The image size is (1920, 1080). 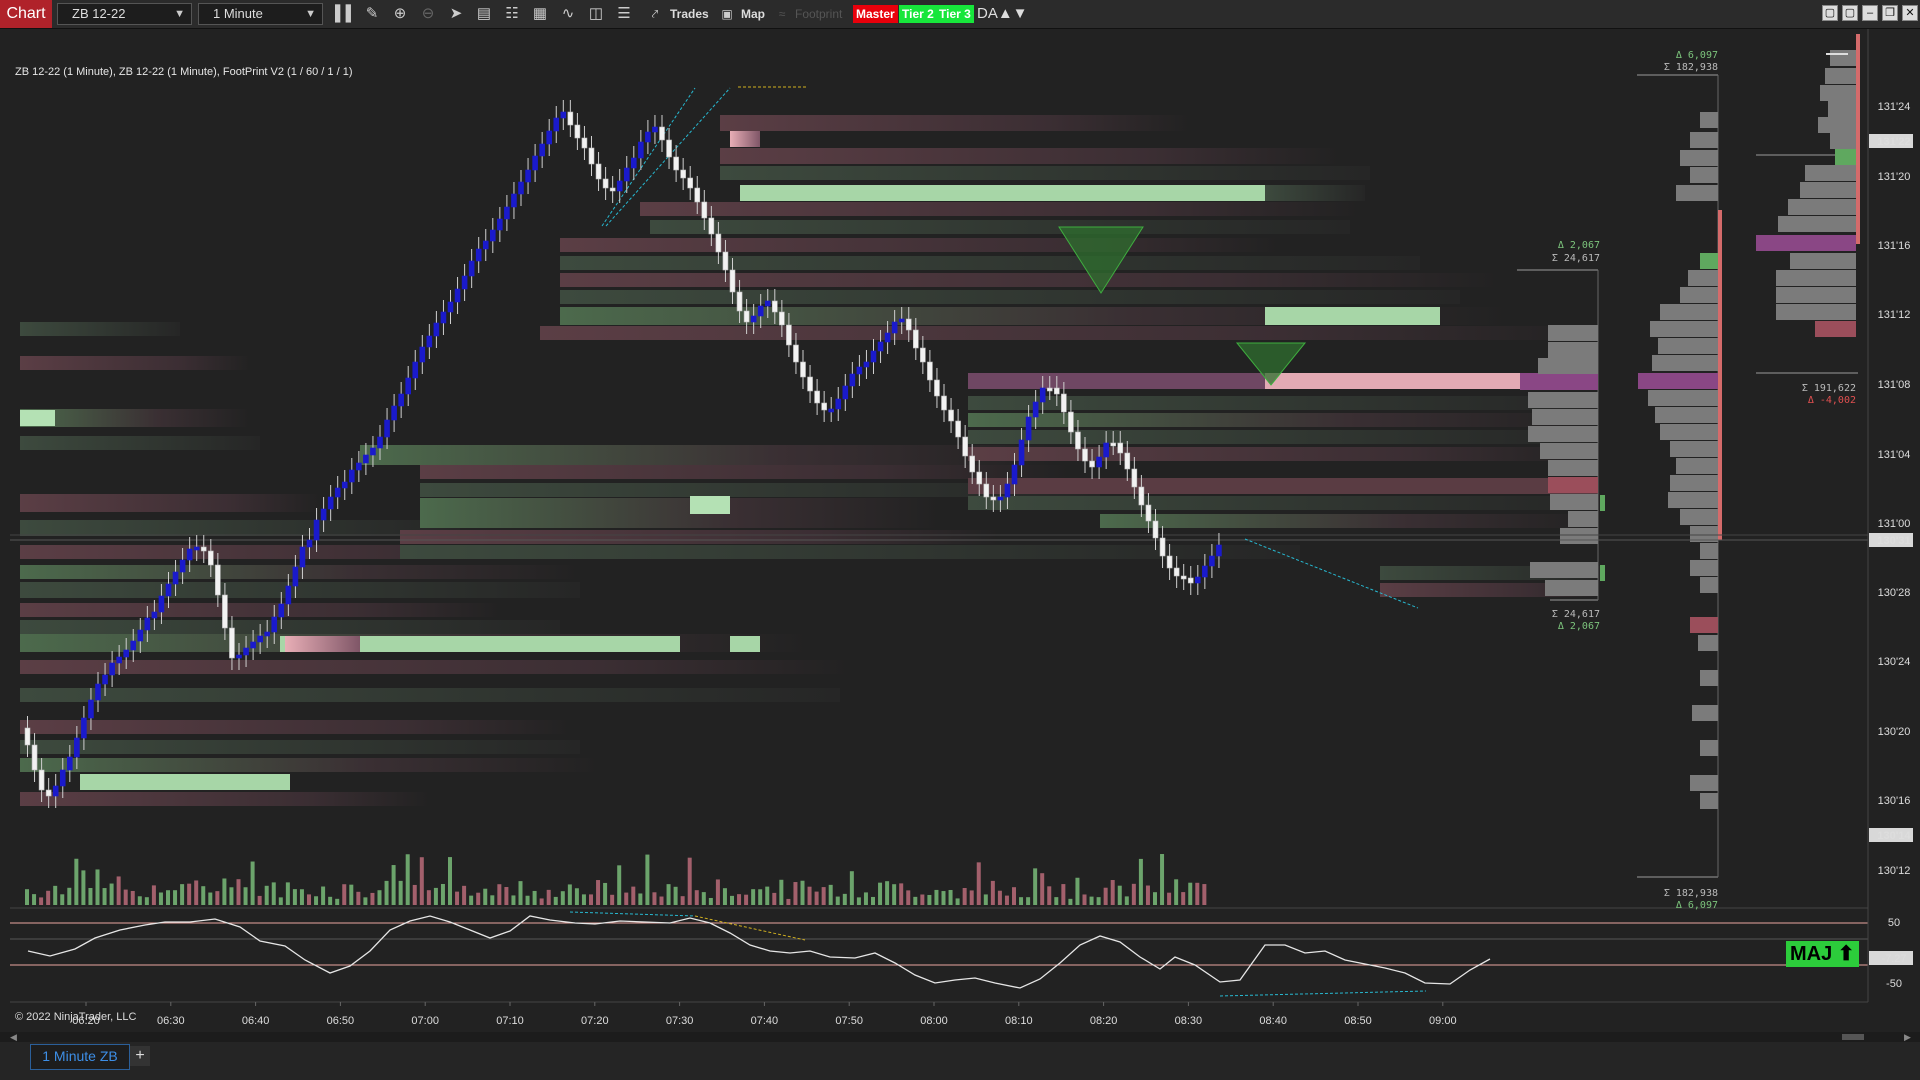 I want to click on time-tick-label: 07:00, so click(x=425, y=1021).